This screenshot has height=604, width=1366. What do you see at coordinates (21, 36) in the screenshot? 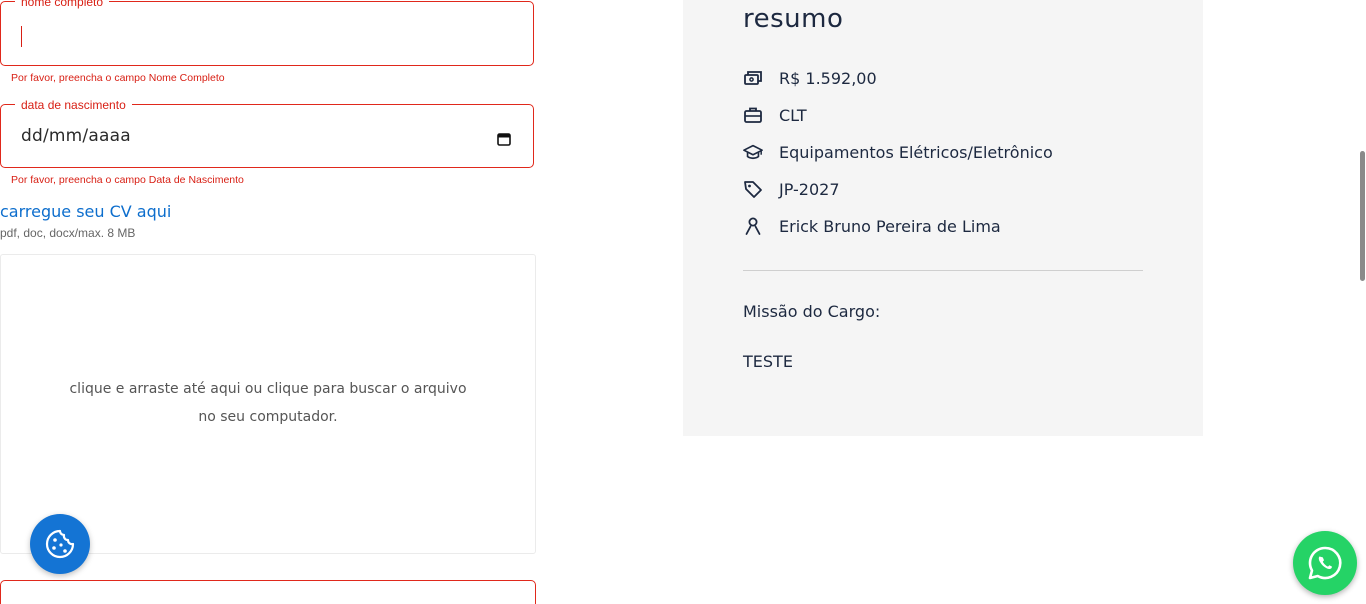
I see `text-caret` at bounding box center [21, 36].